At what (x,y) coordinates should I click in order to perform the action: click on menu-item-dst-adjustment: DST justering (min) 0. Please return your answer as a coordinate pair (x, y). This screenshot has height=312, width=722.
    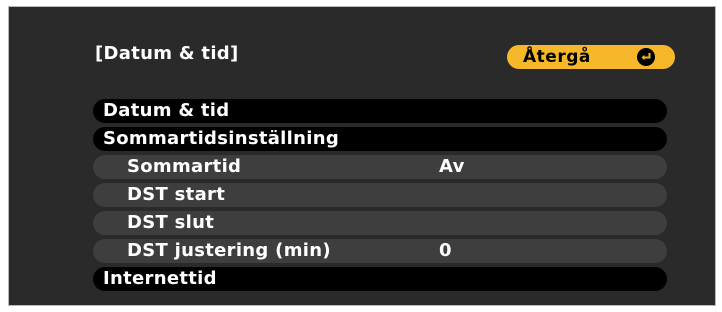
    Looking at the image, I should click on (380, 251).